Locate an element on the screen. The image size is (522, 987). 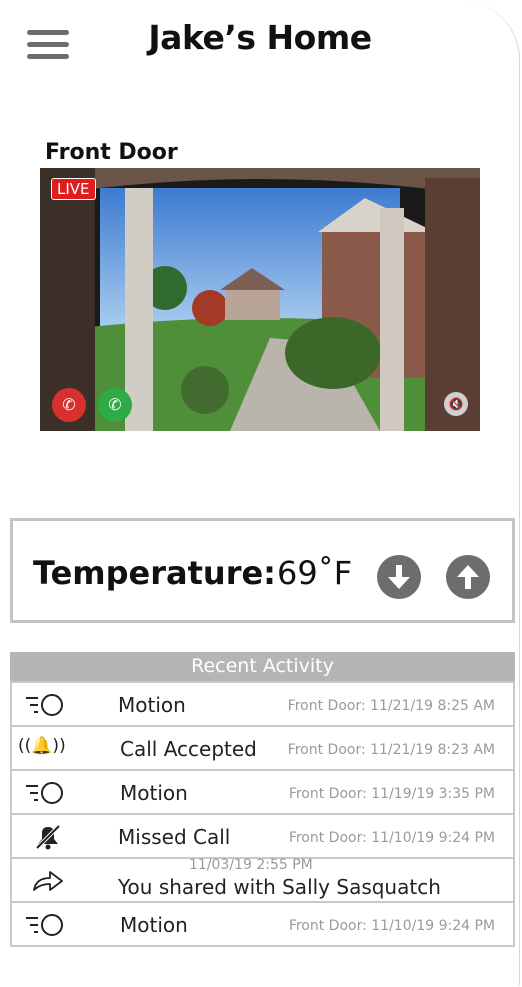
page-title: Jake’s Home is located at coordinates (260, 37).